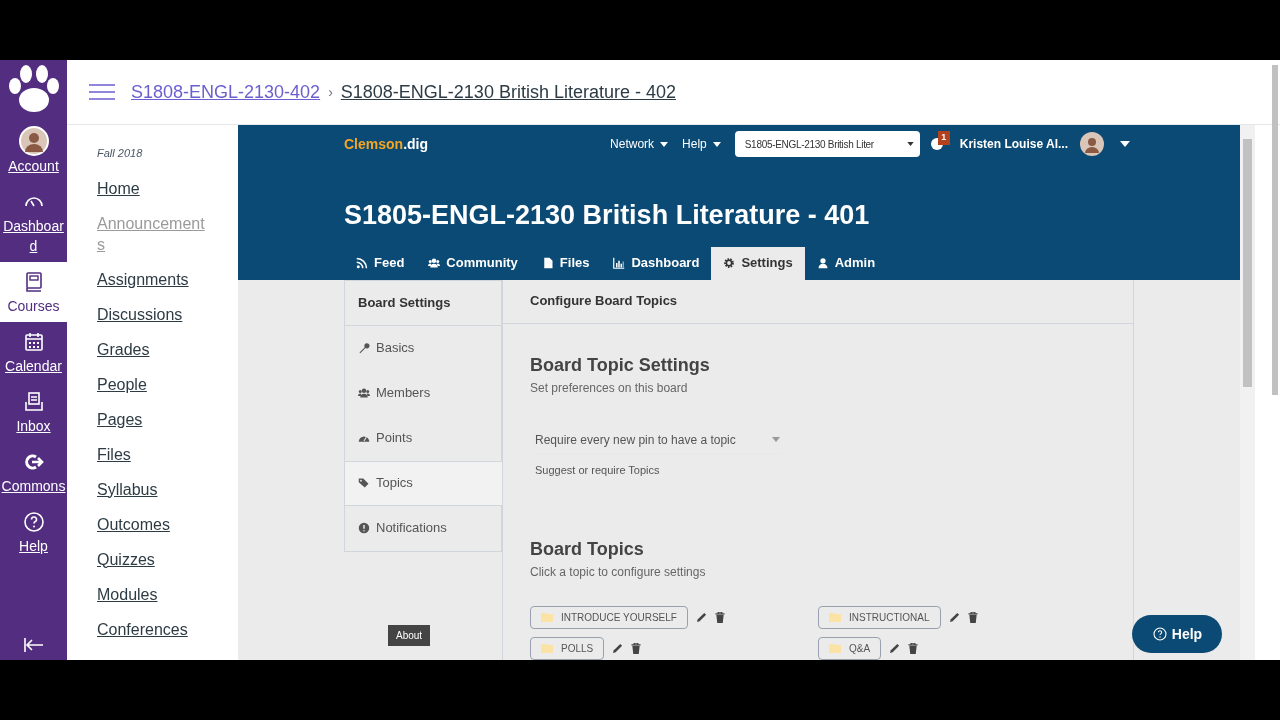  I want to click on nav-item: Calendar, so click(33, 352).